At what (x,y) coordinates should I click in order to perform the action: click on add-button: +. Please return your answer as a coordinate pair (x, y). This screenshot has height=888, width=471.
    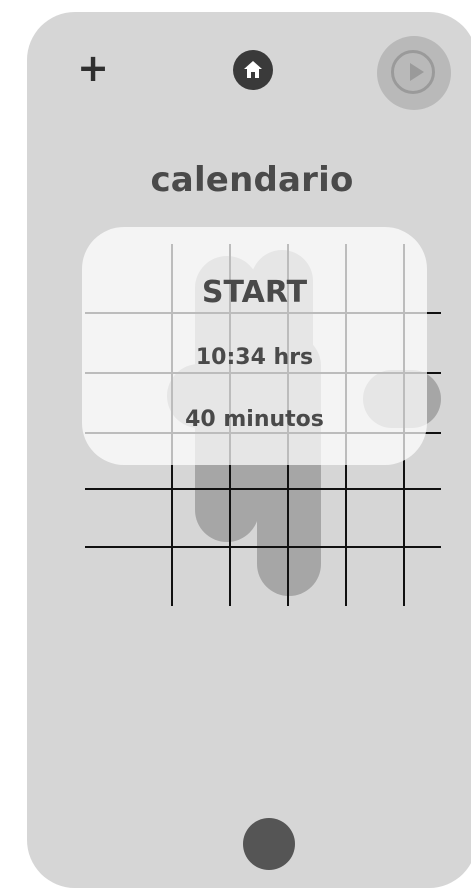
    Looking at the image, I should click on (93, 68).